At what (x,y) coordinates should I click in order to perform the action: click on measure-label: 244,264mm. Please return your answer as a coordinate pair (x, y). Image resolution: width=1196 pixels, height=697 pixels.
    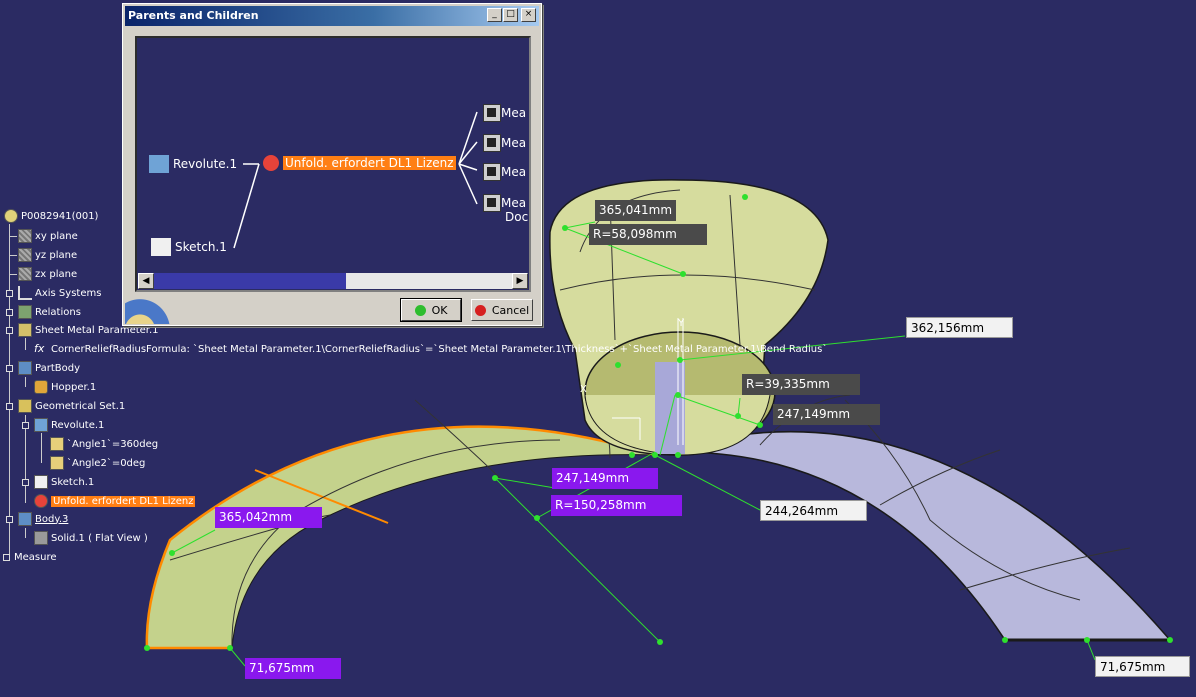
    Looking at the image, I should click on (813, 510).